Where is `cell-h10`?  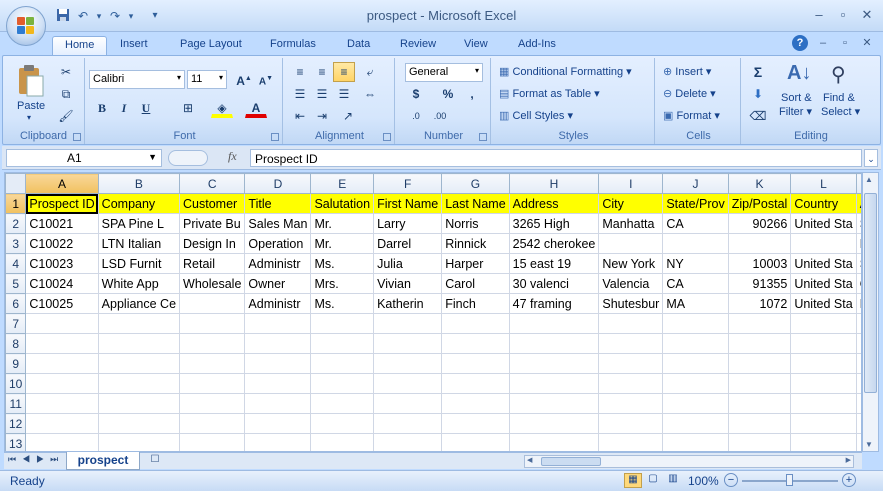 cell-h10 is located at coordinates (554, 383).